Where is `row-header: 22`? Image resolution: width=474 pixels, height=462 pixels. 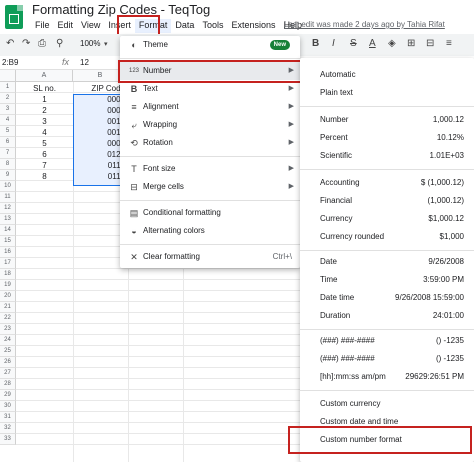
row-header: 22 is located at coordinates (8, 318).